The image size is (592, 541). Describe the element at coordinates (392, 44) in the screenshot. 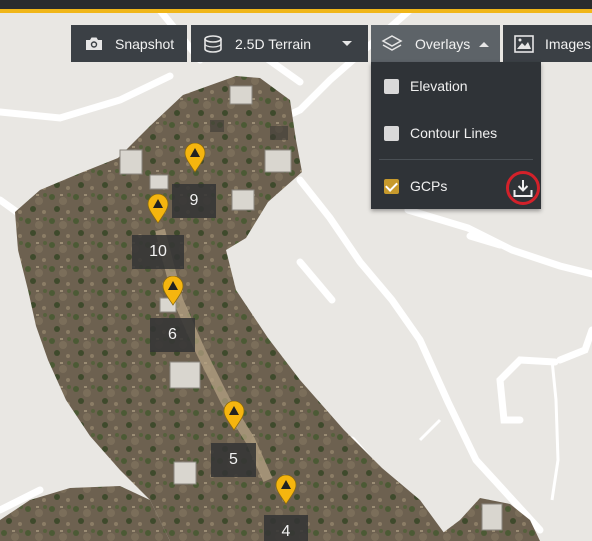

I see `layers-icon` at that location.